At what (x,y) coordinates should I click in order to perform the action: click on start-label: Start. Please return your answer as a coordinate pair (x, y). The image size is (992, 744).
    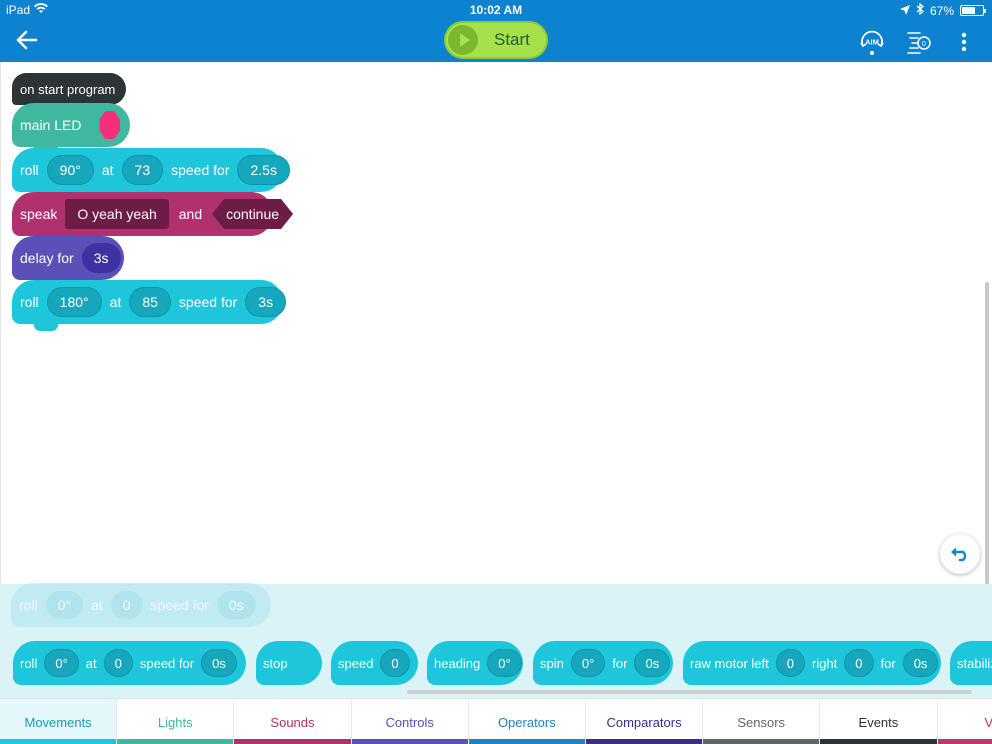
    Looking at the image, I should click on (512, 39).